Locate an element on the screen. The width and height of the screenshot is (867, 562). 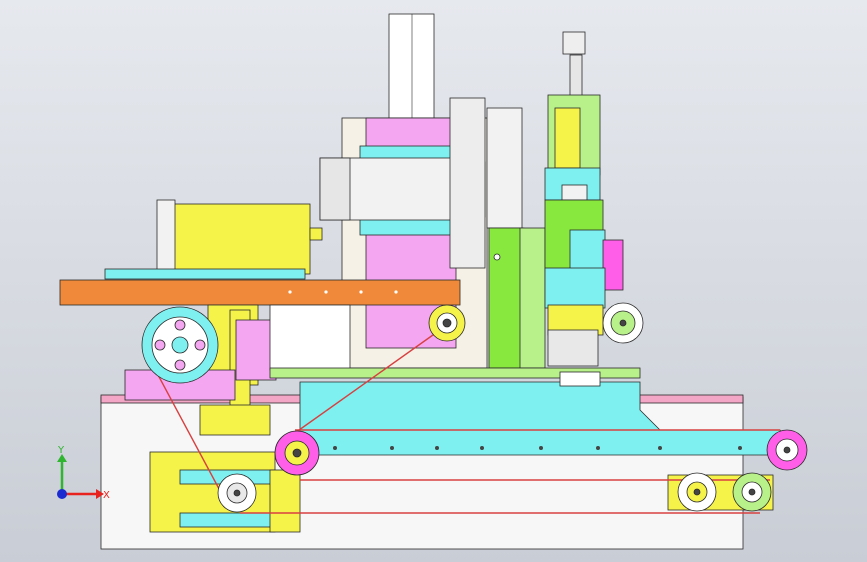
large-drive-pulley is located at coordinates (180, 345).